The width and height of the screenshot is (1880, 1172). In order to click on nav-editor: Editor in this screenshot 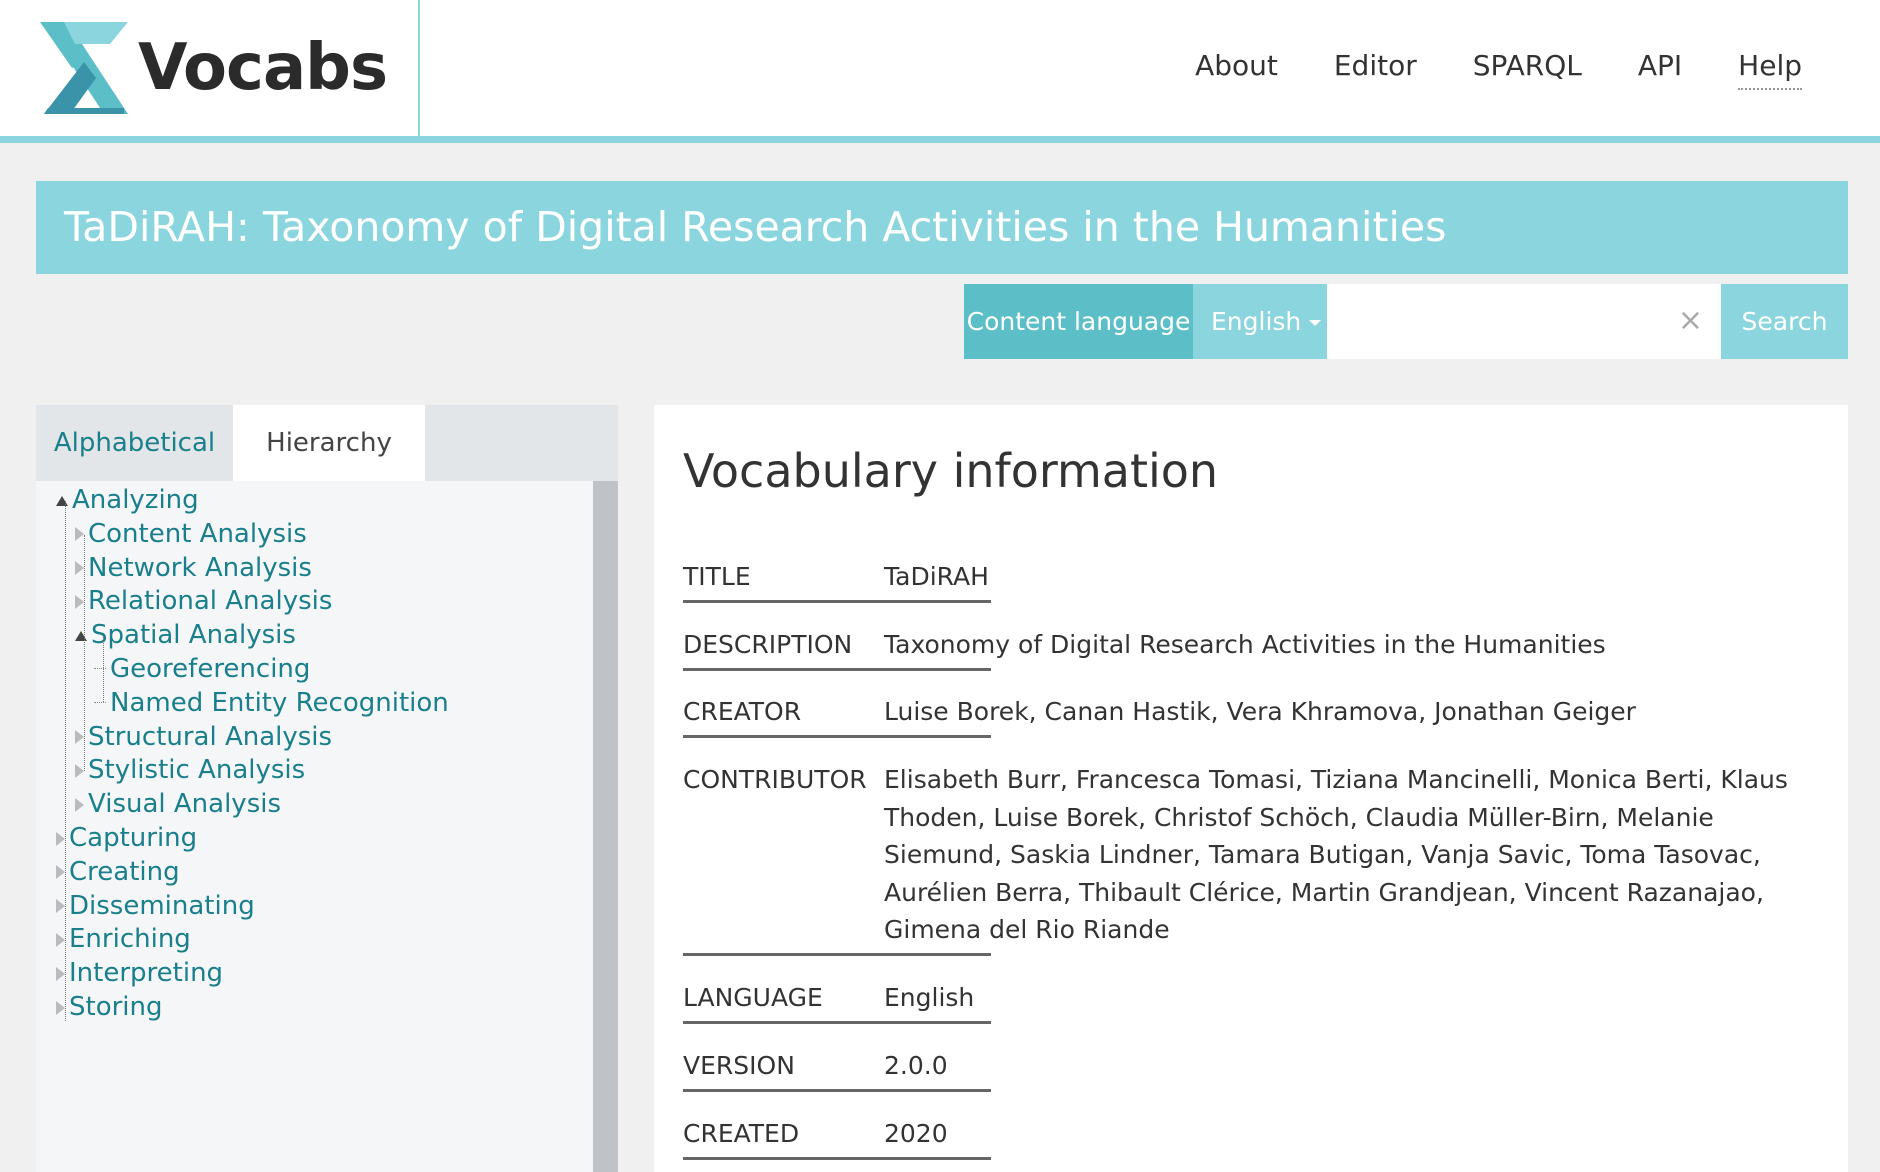, I will do `click(1375, 67)`.